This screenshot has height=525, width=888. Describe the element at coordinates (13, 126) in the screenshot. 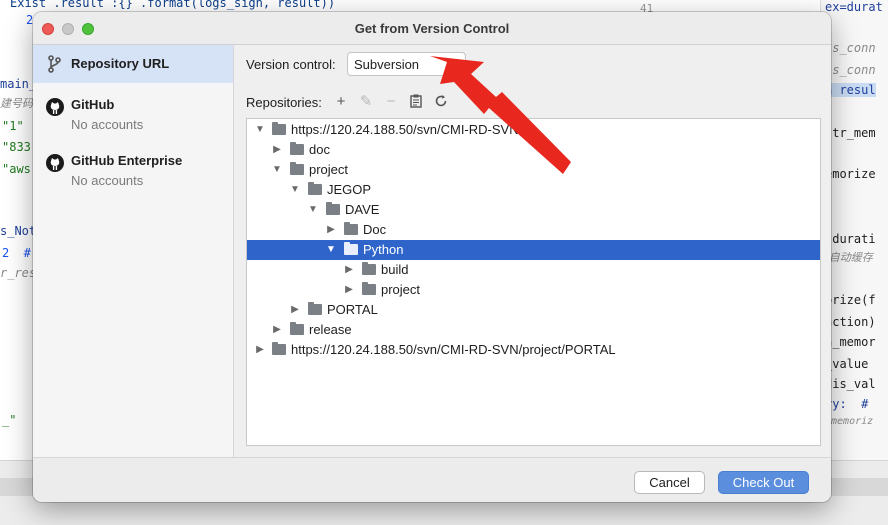

I see `code-line: "1"` at that location.